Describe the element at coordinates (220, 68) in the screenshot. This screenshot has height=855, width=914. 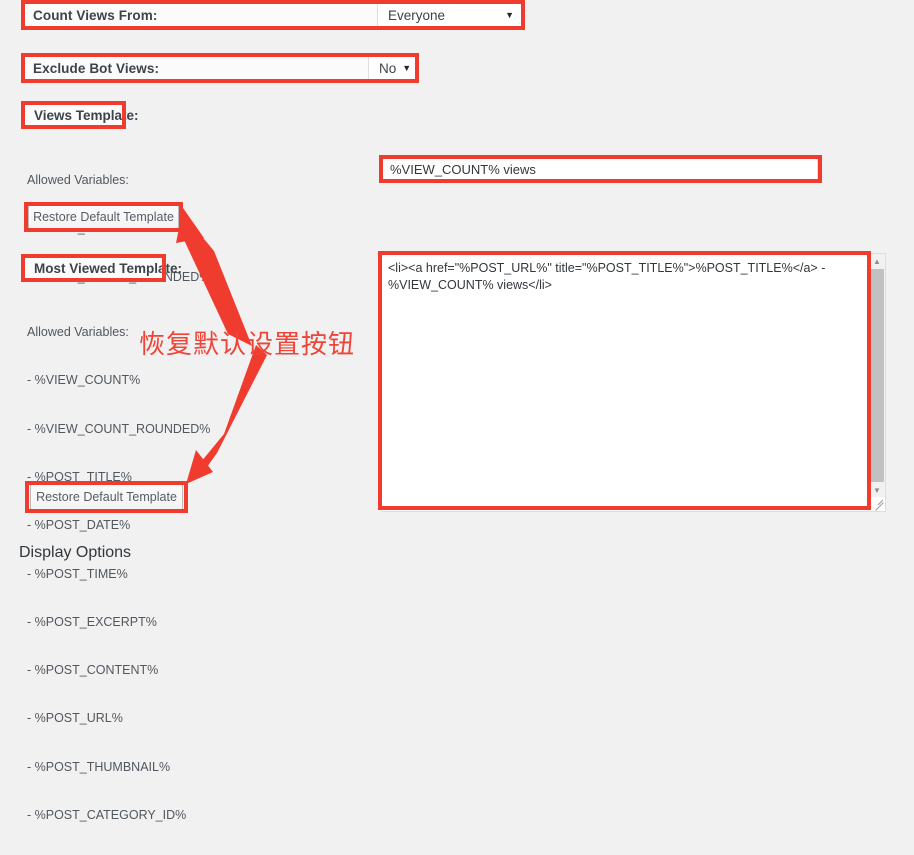
I see `exclude-bot-views-row: Exclude Bot Views: No ▼` at that location.